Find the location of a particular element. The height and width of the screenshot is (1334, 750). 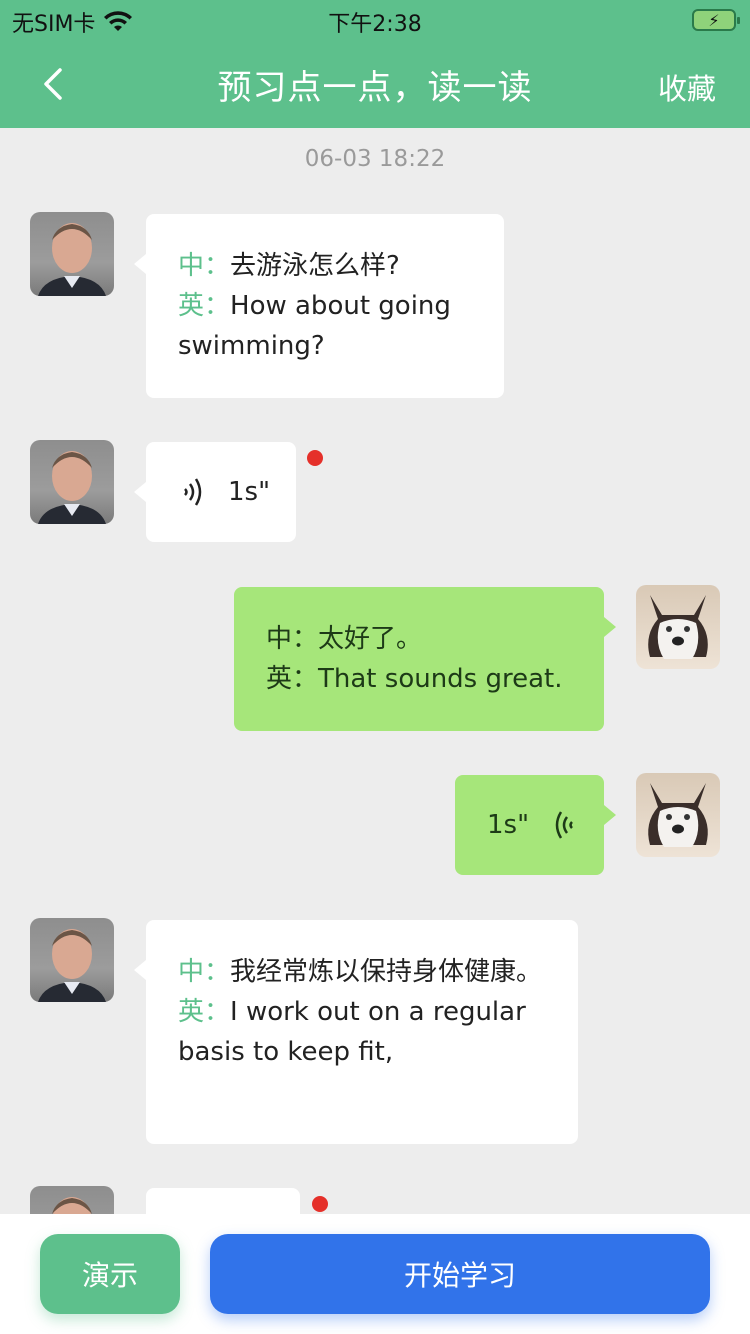

zh-text: 我经常炼以保持身体健康。 is located at coordinates (386, 972).